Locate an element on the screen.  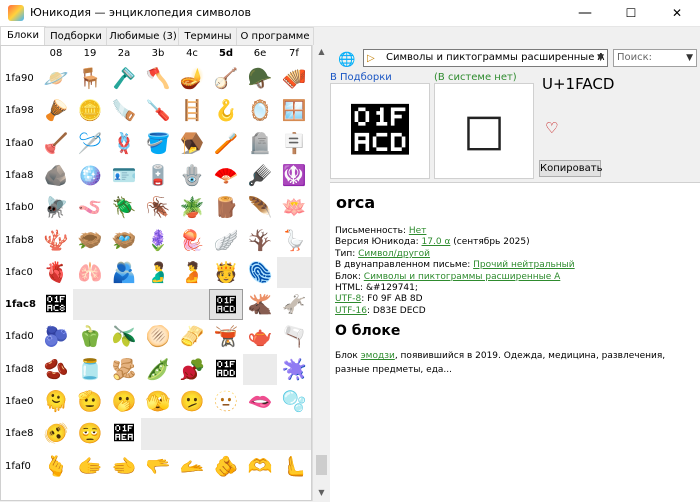
char-cell: 🫱 is located at coordinates (90, 466).